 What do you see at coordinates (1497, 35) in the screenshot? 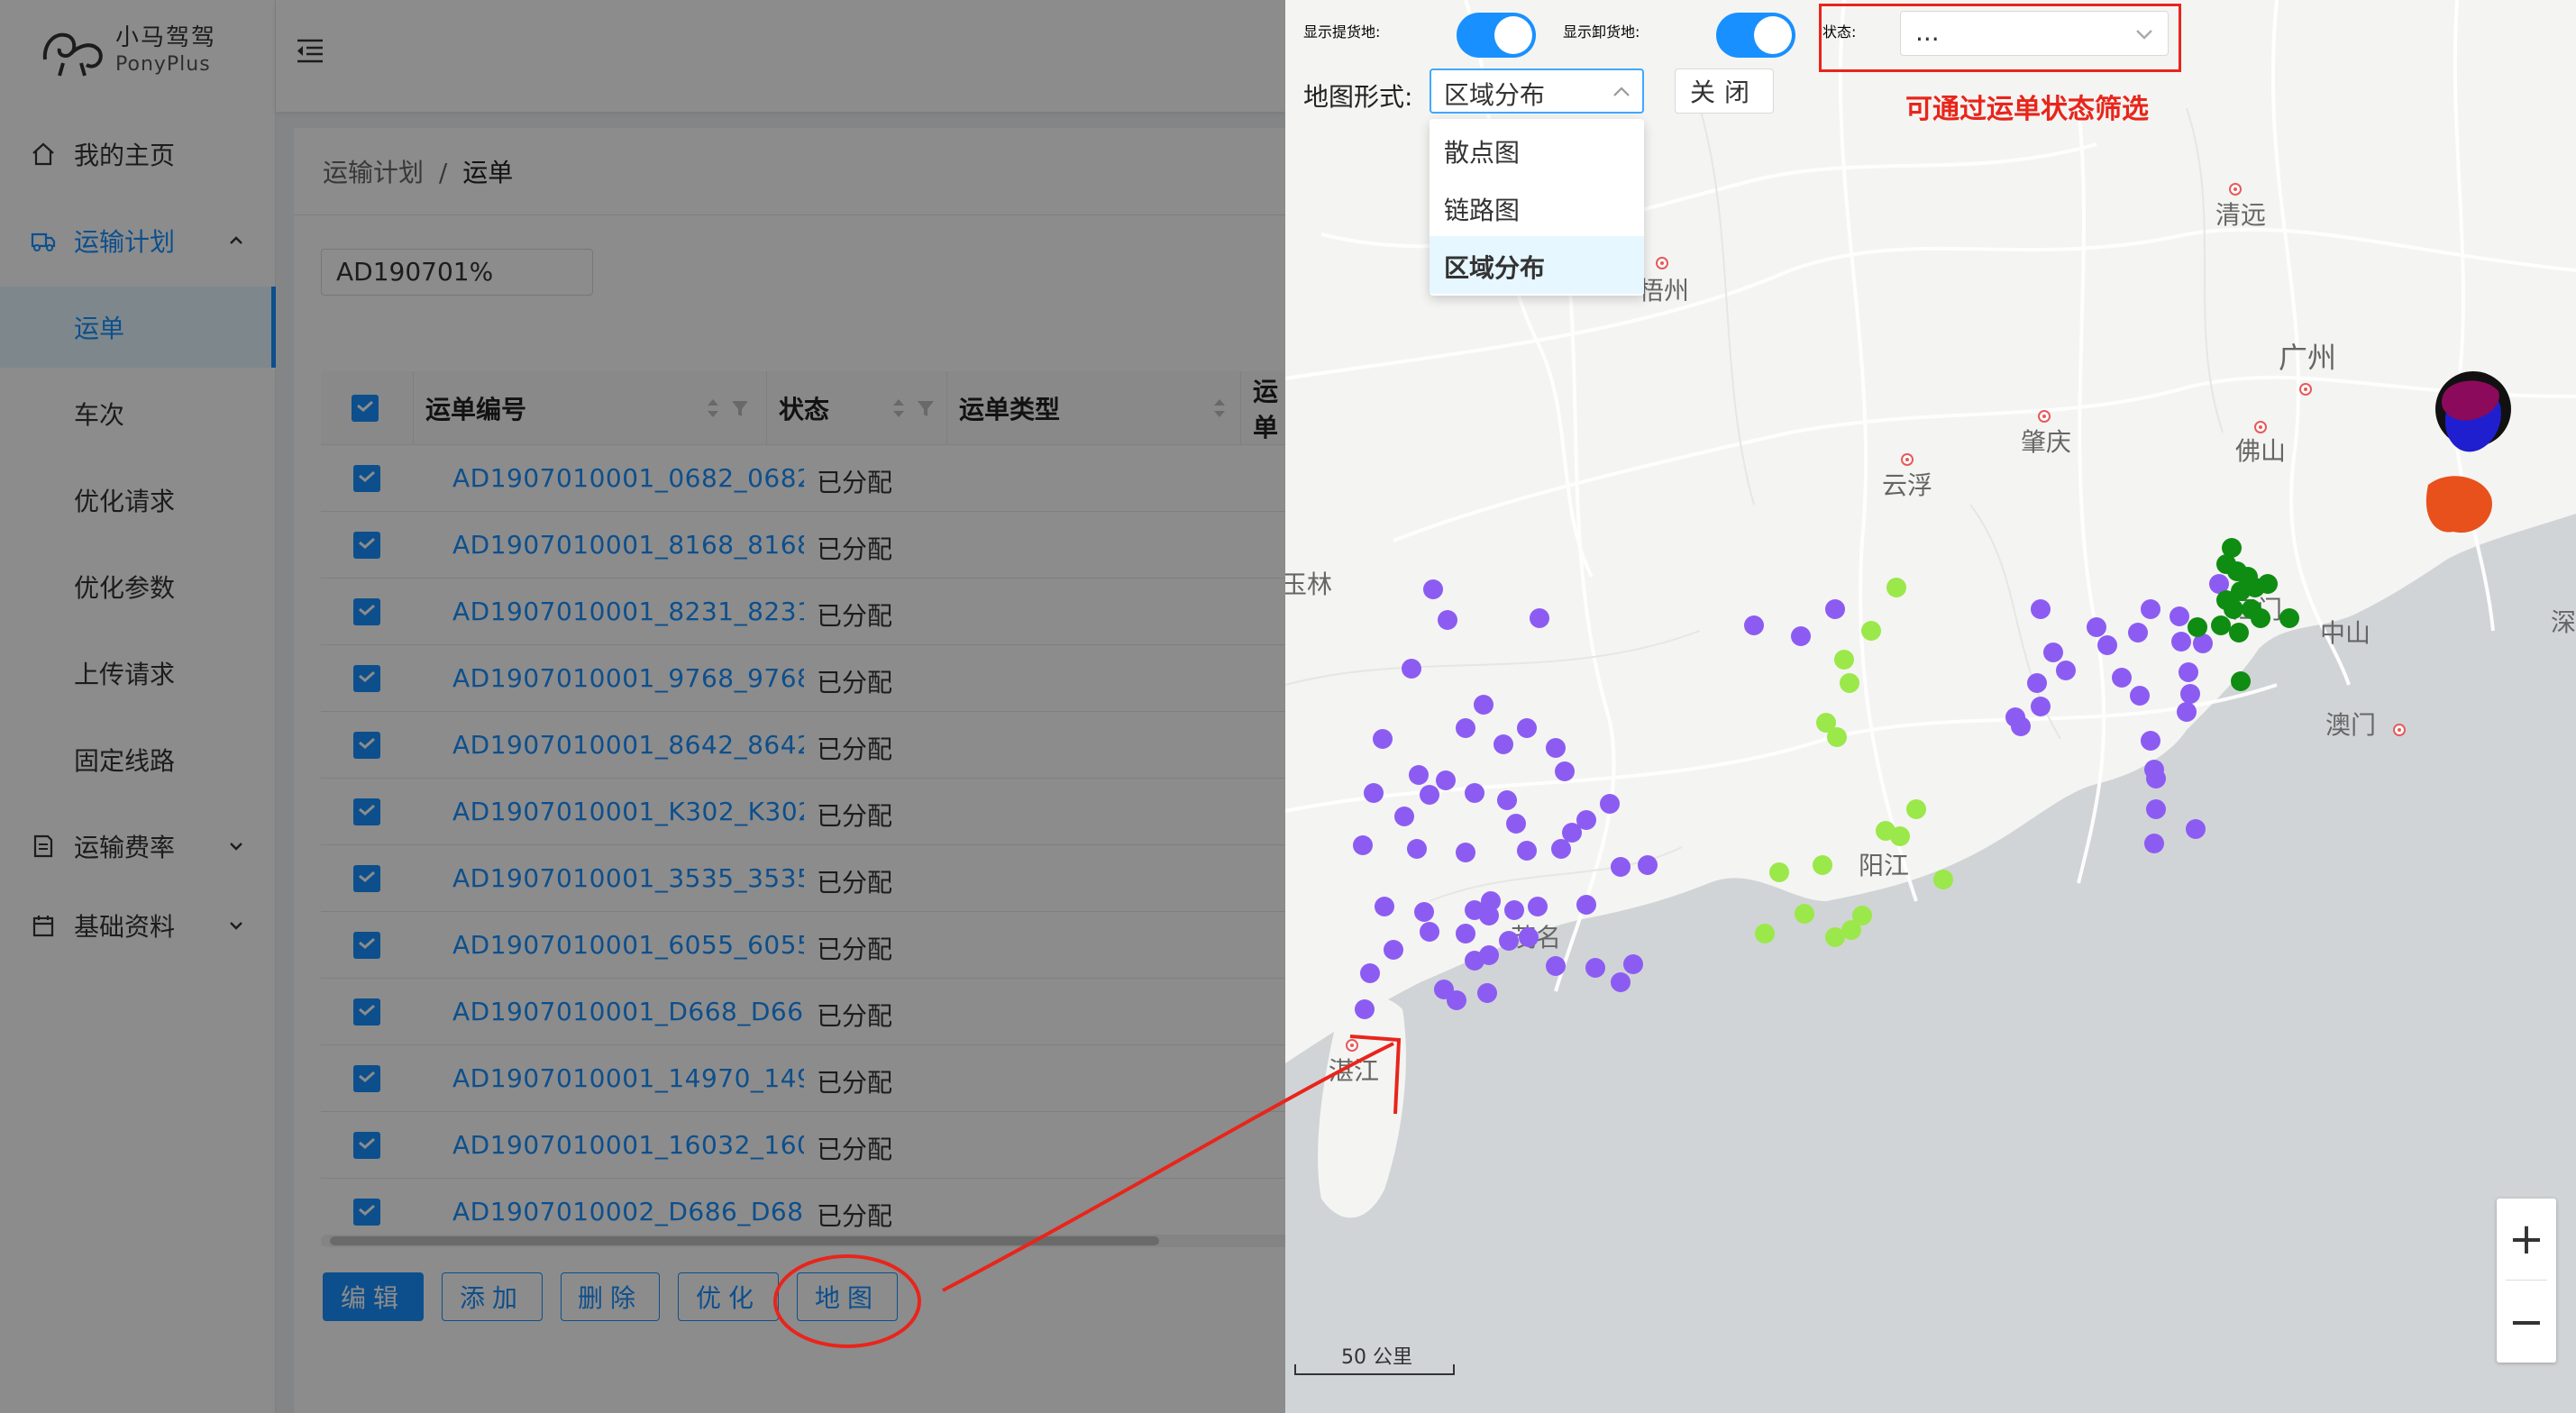
I see `show-pickup-toggle` at bounding box center [1497, 35].